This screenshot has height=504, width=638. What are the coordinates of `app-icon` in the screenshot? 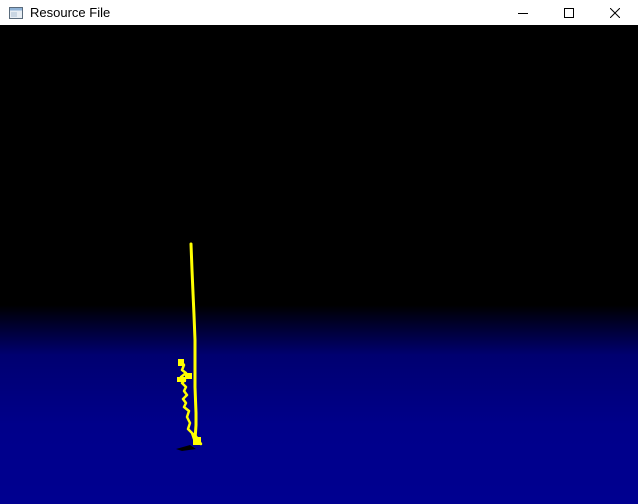 It's located at (16, 12).